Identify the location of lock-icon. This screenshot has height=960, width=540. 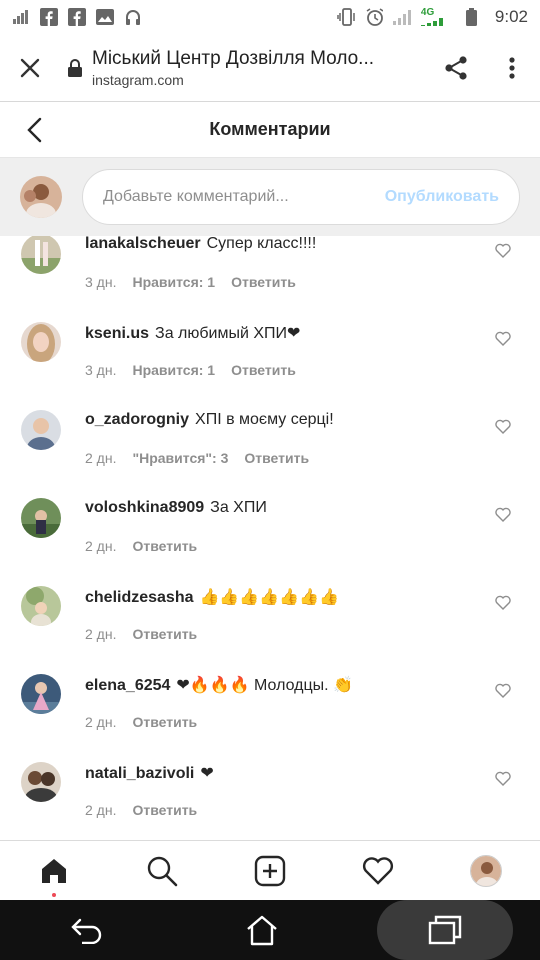
(75, 67).